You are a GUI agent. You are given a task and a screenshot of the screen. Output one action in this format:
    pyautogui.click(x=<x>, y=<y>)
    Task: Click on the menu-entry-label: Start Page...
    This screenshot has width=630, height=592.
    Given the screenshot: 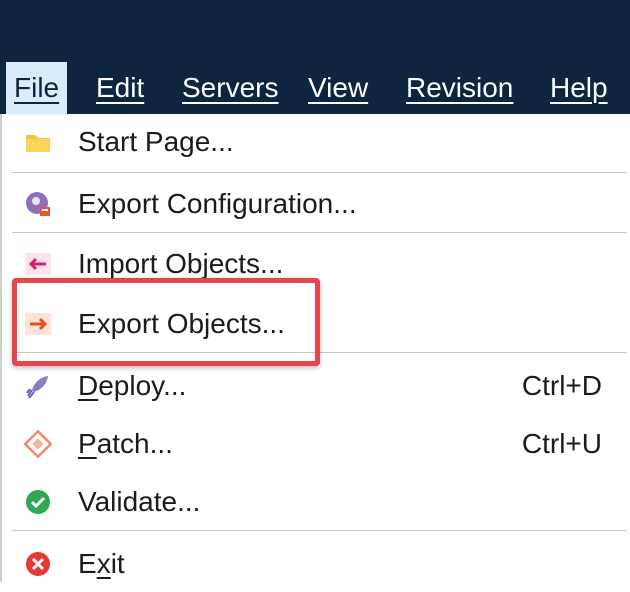 What is the action you would take?
    pyautogui.click(x=156, y=141)
    